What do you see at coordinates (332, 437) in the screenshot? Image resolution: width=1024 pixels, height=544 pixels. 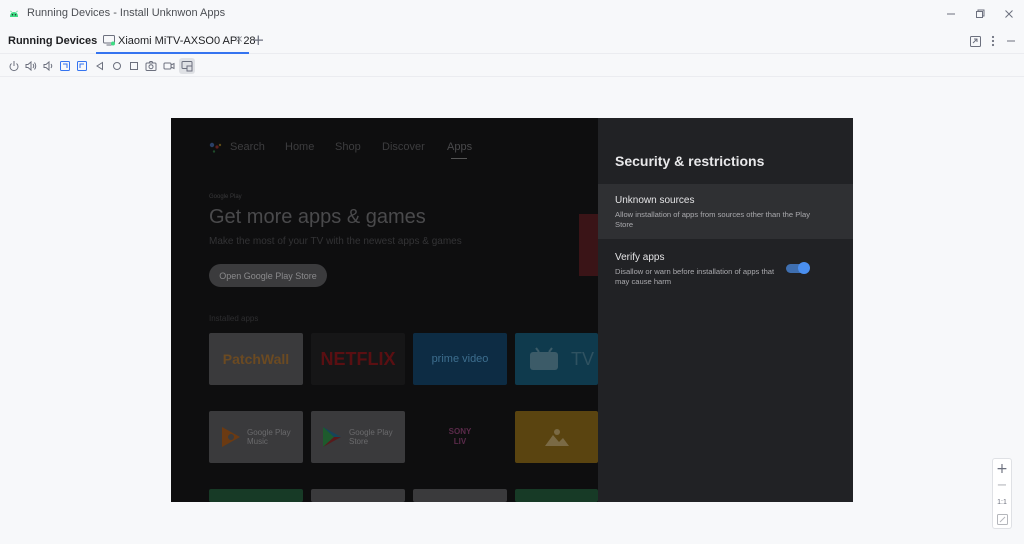 I see `play-store-icon` at bounding box center [332, 437].